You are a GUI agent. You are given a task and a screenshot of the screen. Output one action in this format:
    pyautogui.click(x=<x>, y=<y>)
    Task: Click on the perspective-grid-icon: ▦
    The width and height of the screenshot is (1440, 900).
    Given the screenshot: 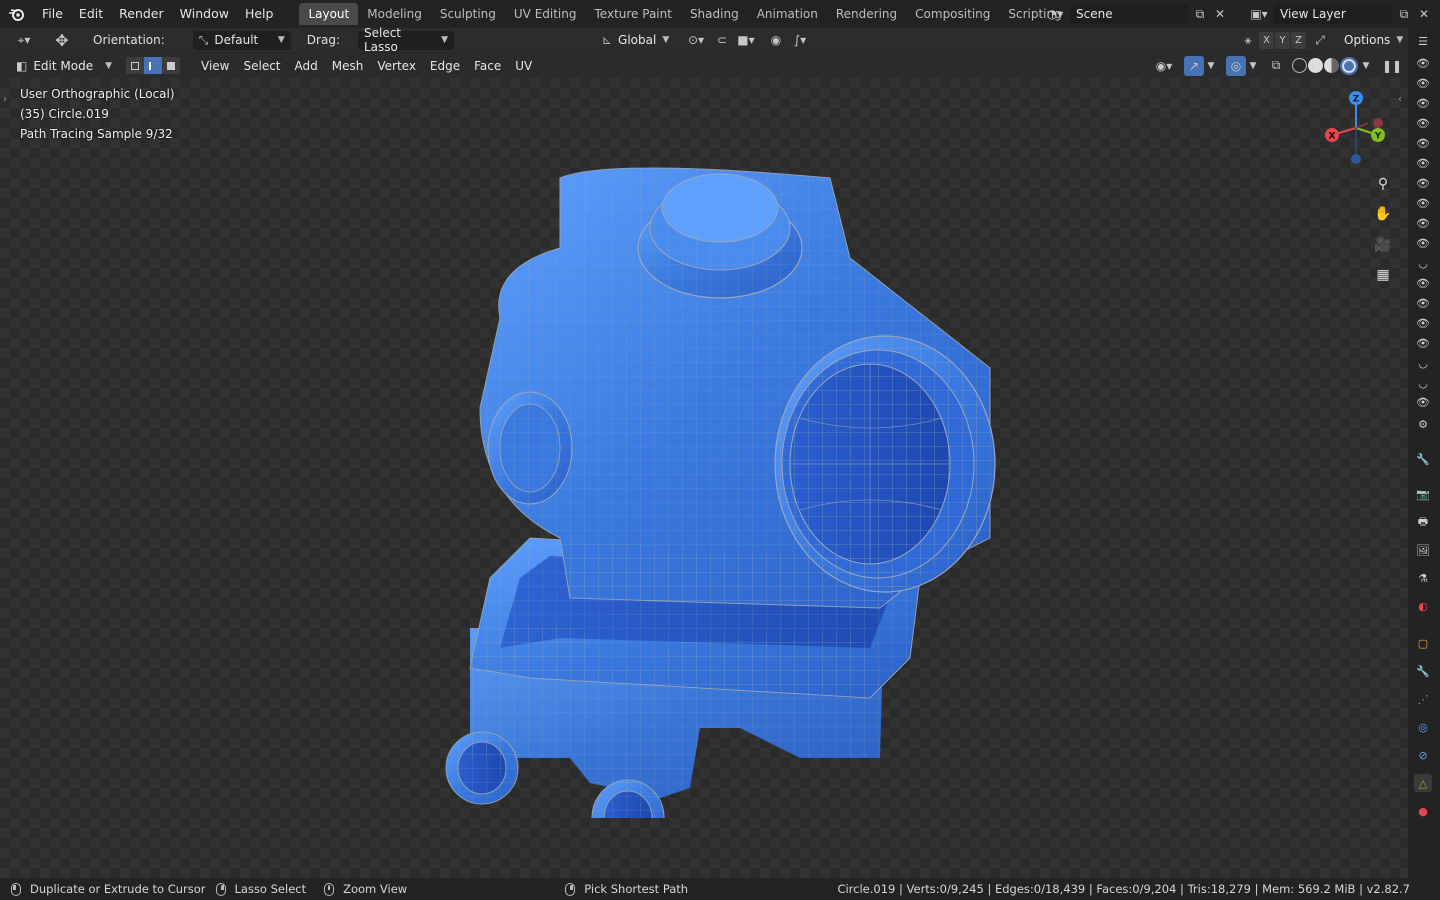 What is the action you would take?
    pyautogui.click(x=1383, y=275)
    